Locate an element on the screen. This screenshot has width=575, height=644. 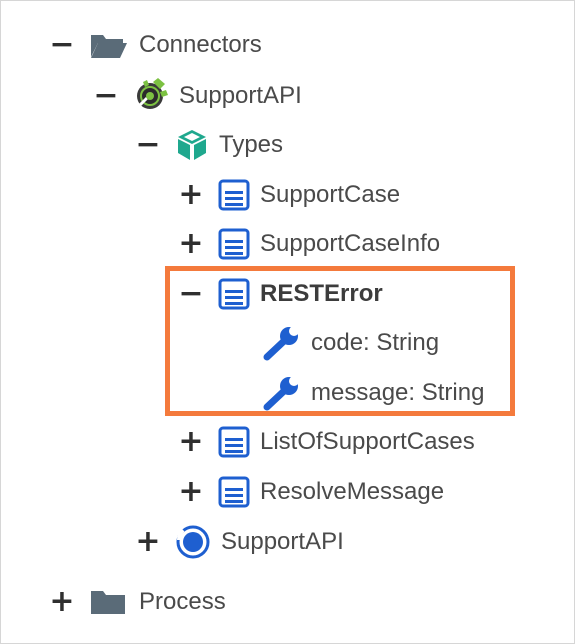
tree-node-listofsupportcases: + ListOfSupportCases is located at coordinates (326, 442).